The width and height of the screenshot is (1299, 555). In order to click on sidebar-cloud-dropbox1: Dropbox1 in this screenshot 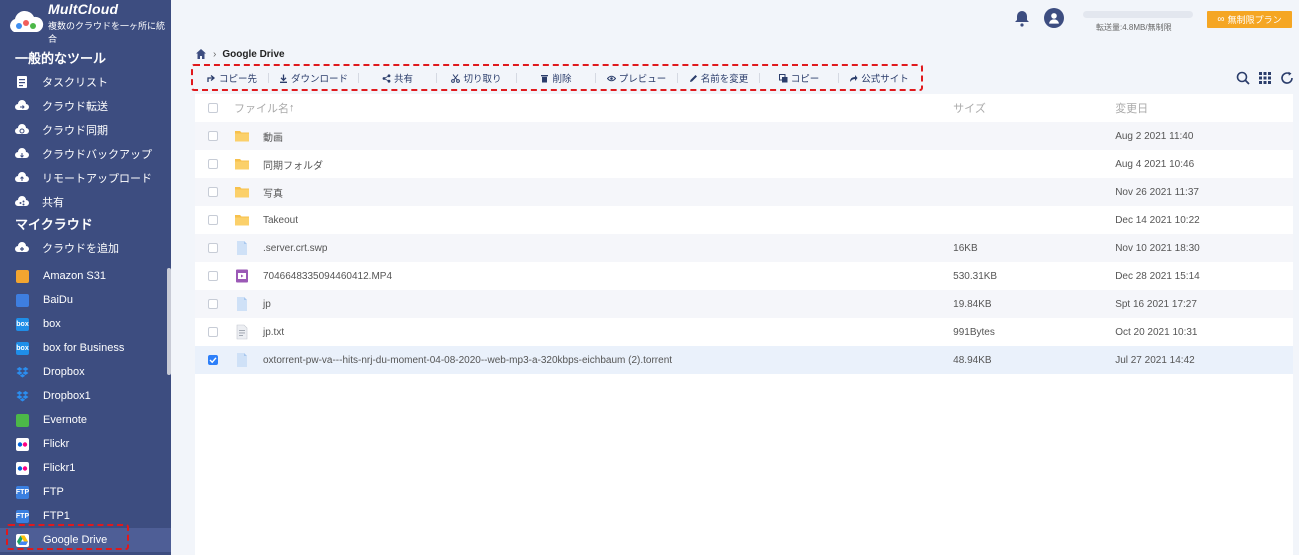, I will do `click(85, 396)`.